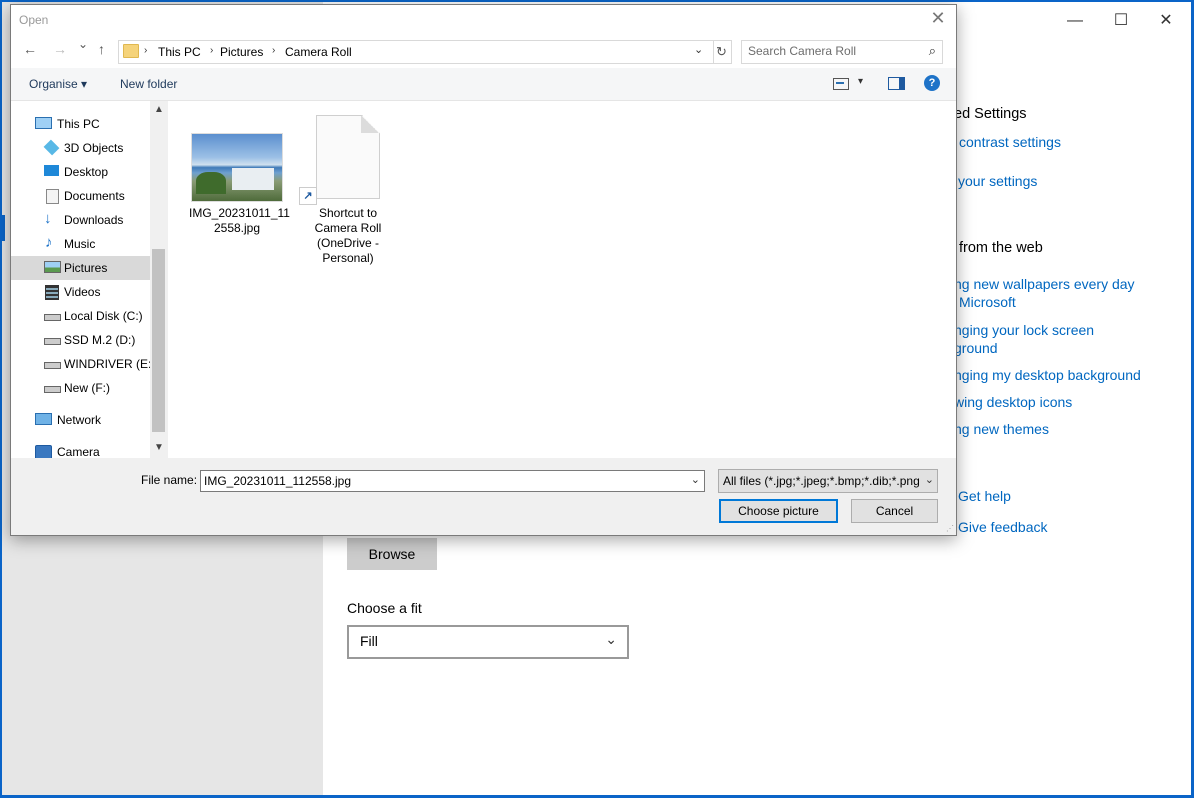 This screenshot has width=1194, height=798. Describe the element at coordinates (179, 52) in the screenshot. I see `breadcrumb-this-pc: This PC` at that location.